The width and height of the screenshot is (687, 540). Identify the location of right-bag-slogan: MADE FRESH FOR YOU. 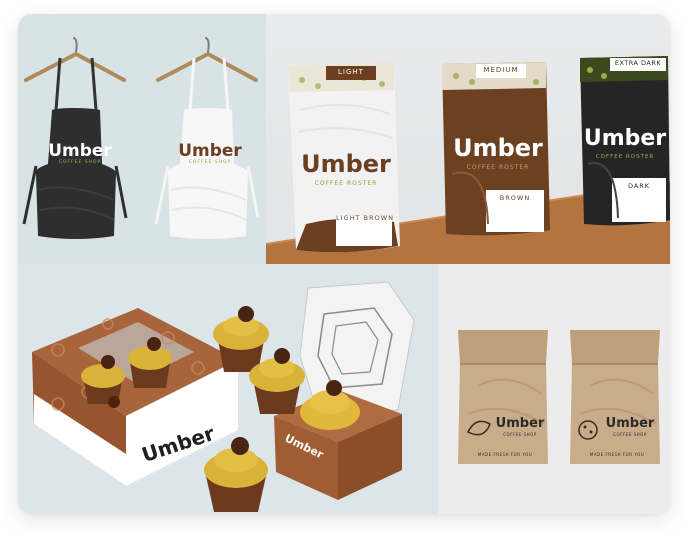
(617, 454).